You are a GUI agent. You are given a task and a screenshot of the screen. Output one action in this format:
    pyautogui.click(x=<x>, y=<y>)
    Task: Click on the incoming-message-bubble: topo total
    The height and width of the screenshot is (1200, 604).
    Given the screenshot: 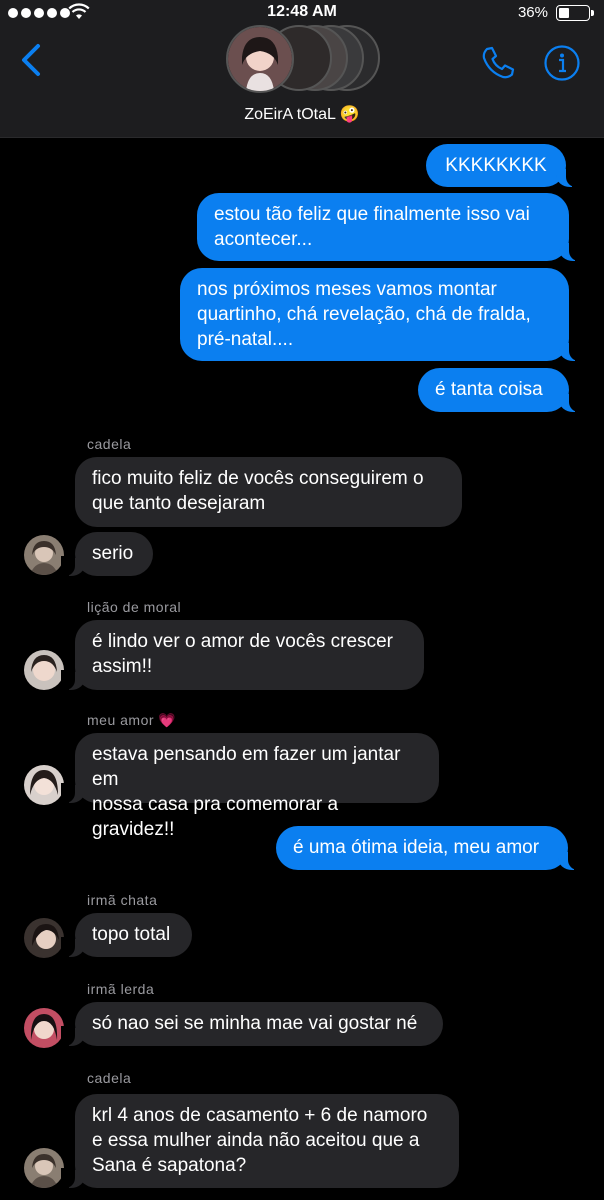 What is the action you would take?
    pyautogui.click(x=126, y=935)
    